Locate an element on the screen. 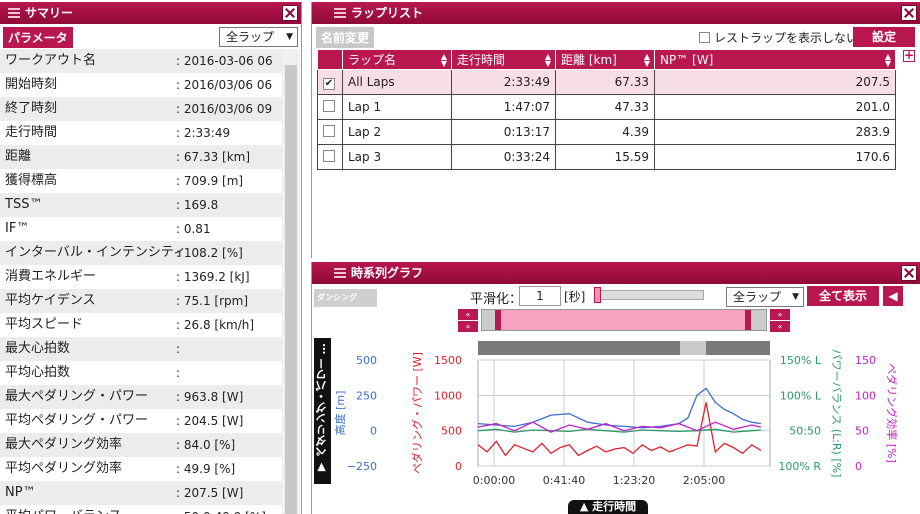 The image size is (920, 514). summary-scrollbar-thumb is located at coordinates (291, 289).